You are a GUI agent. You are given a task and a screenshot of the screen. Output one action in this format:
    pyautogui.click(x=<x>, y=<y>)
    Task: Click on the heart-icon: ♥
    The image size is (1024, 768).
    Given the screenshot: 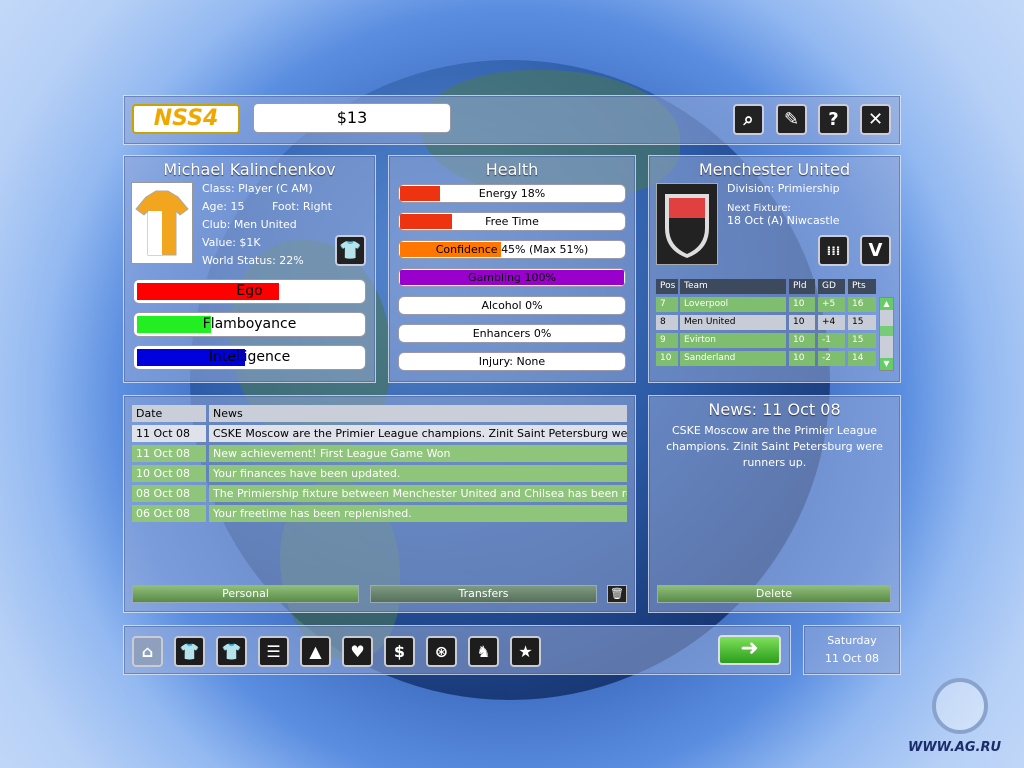 What is the action you would take?
    pyautogui.click(x=357, y=651)
    